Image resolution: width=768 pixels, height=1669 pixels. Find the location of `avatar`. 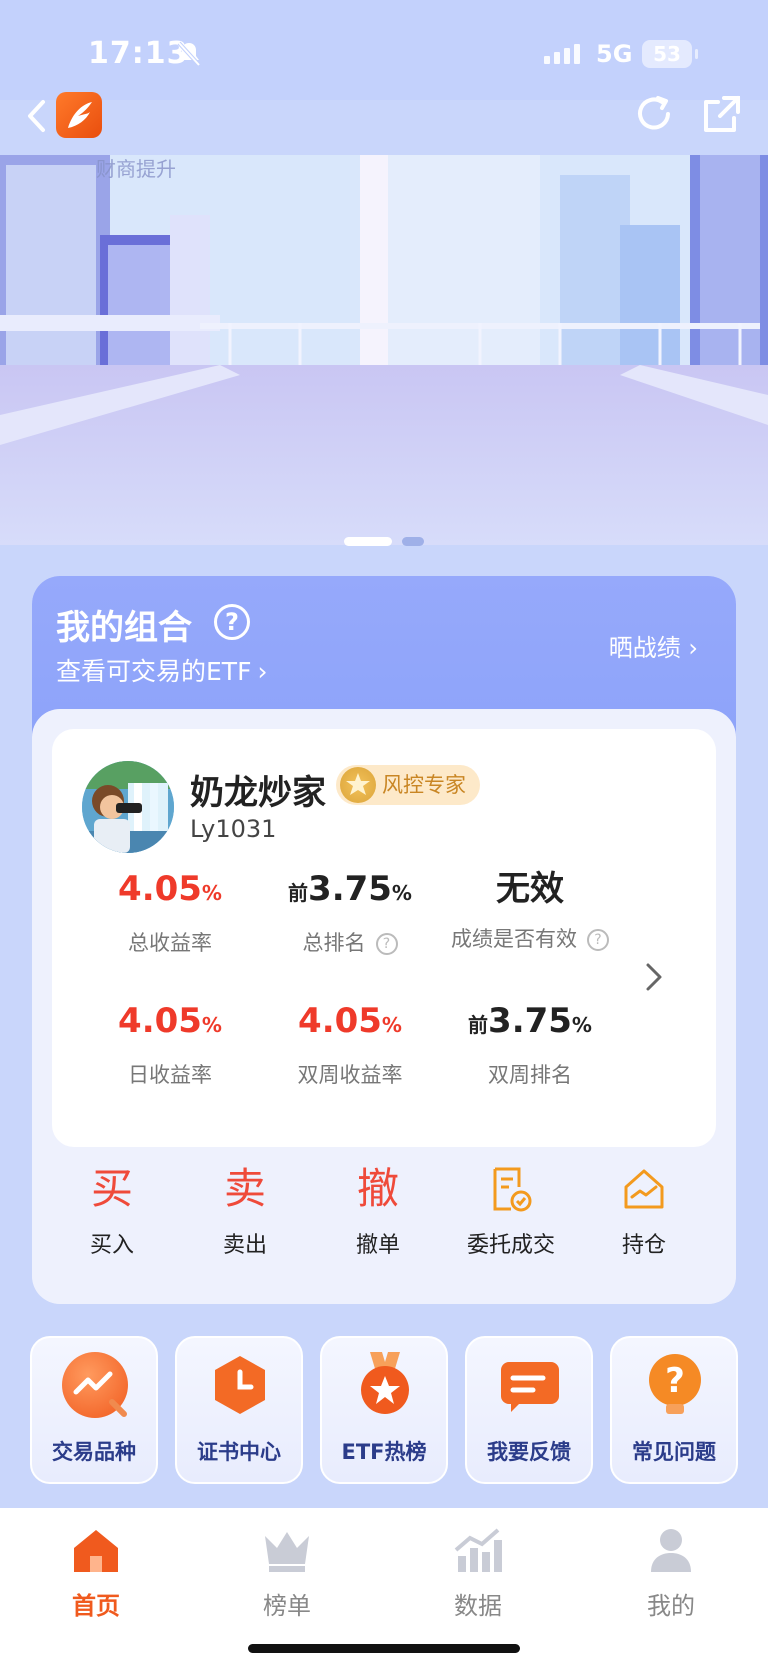

avatar is located at coordinates (128, 807).